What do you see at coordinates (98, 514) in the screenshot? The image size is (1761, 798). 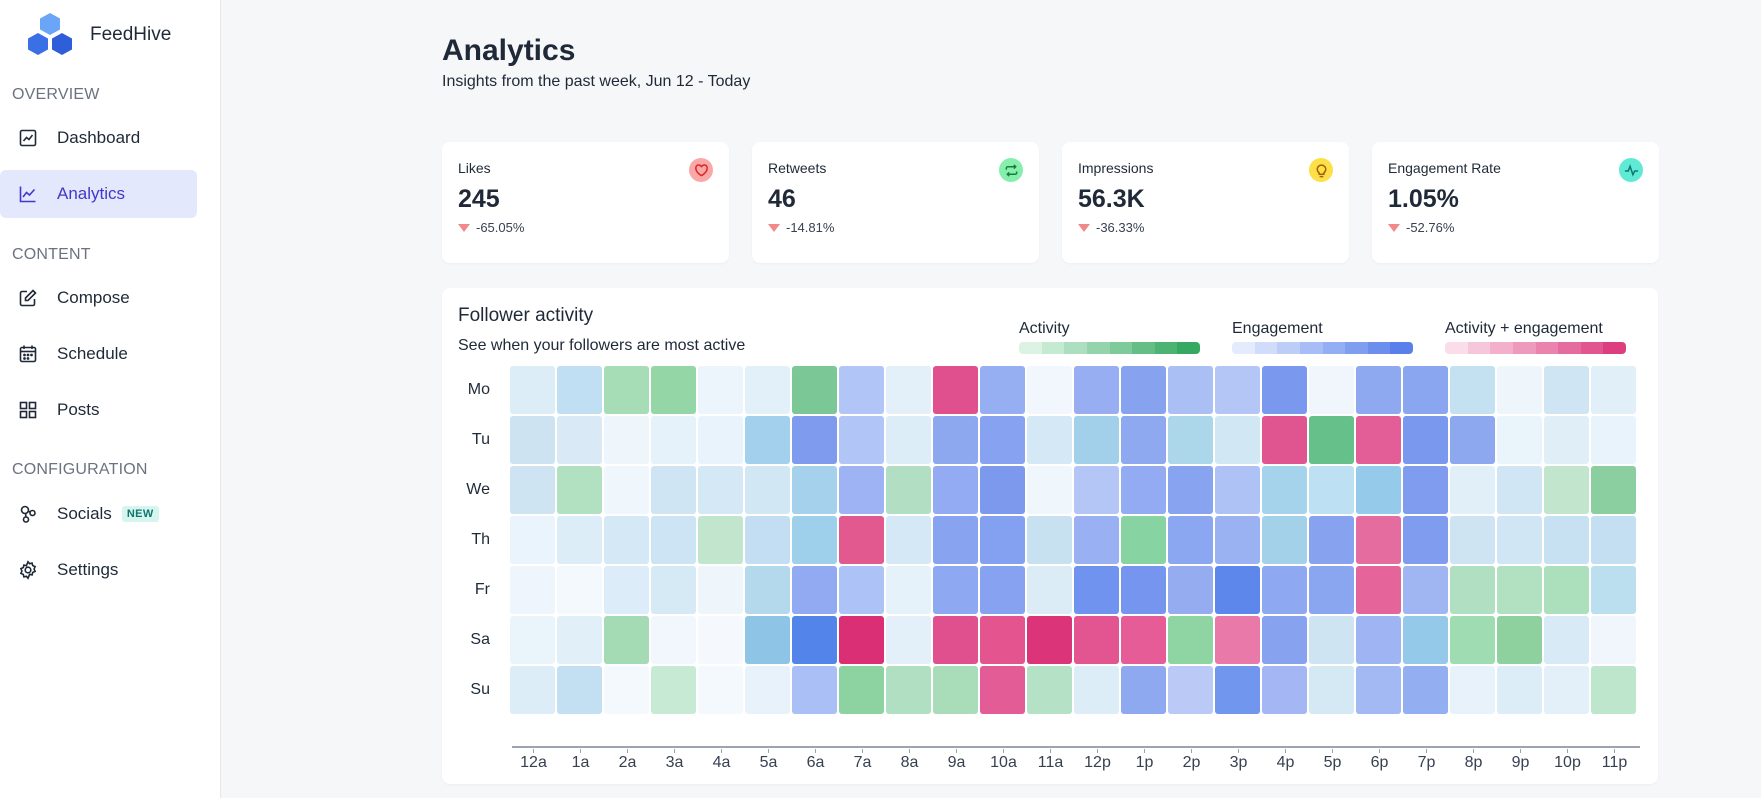 I see `nav-socials: Socials NEW` at bounding box center [98, 514].